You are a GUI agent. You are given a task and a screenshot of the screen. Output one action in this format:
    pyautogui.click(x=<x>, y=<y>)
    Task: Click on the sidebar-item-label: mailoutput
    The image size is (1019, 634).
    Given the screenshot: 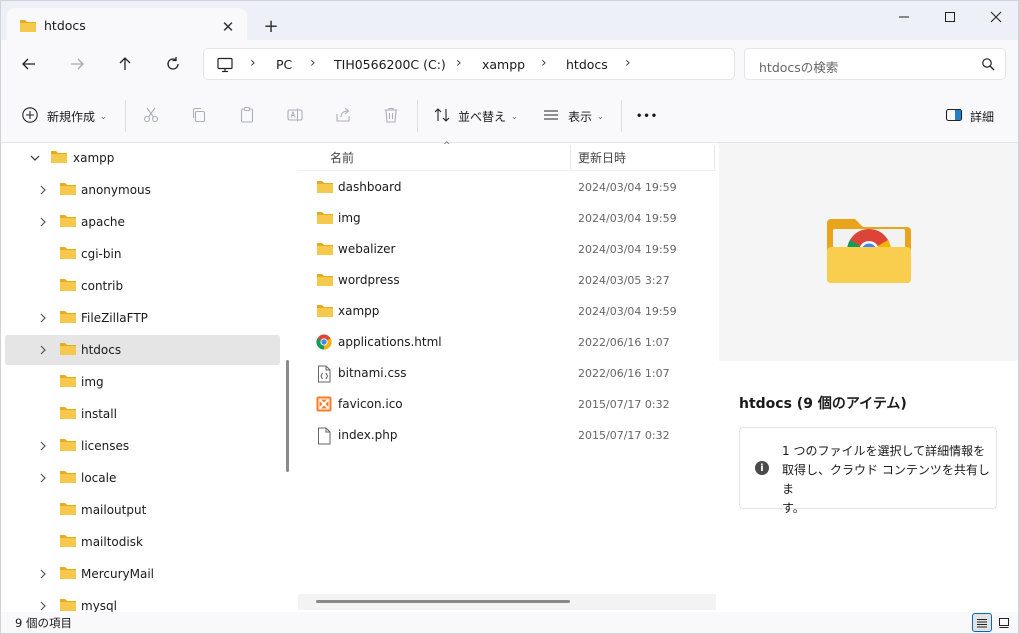 What is the action you would take?
    pyautogui.click(x=114, y=510)
    